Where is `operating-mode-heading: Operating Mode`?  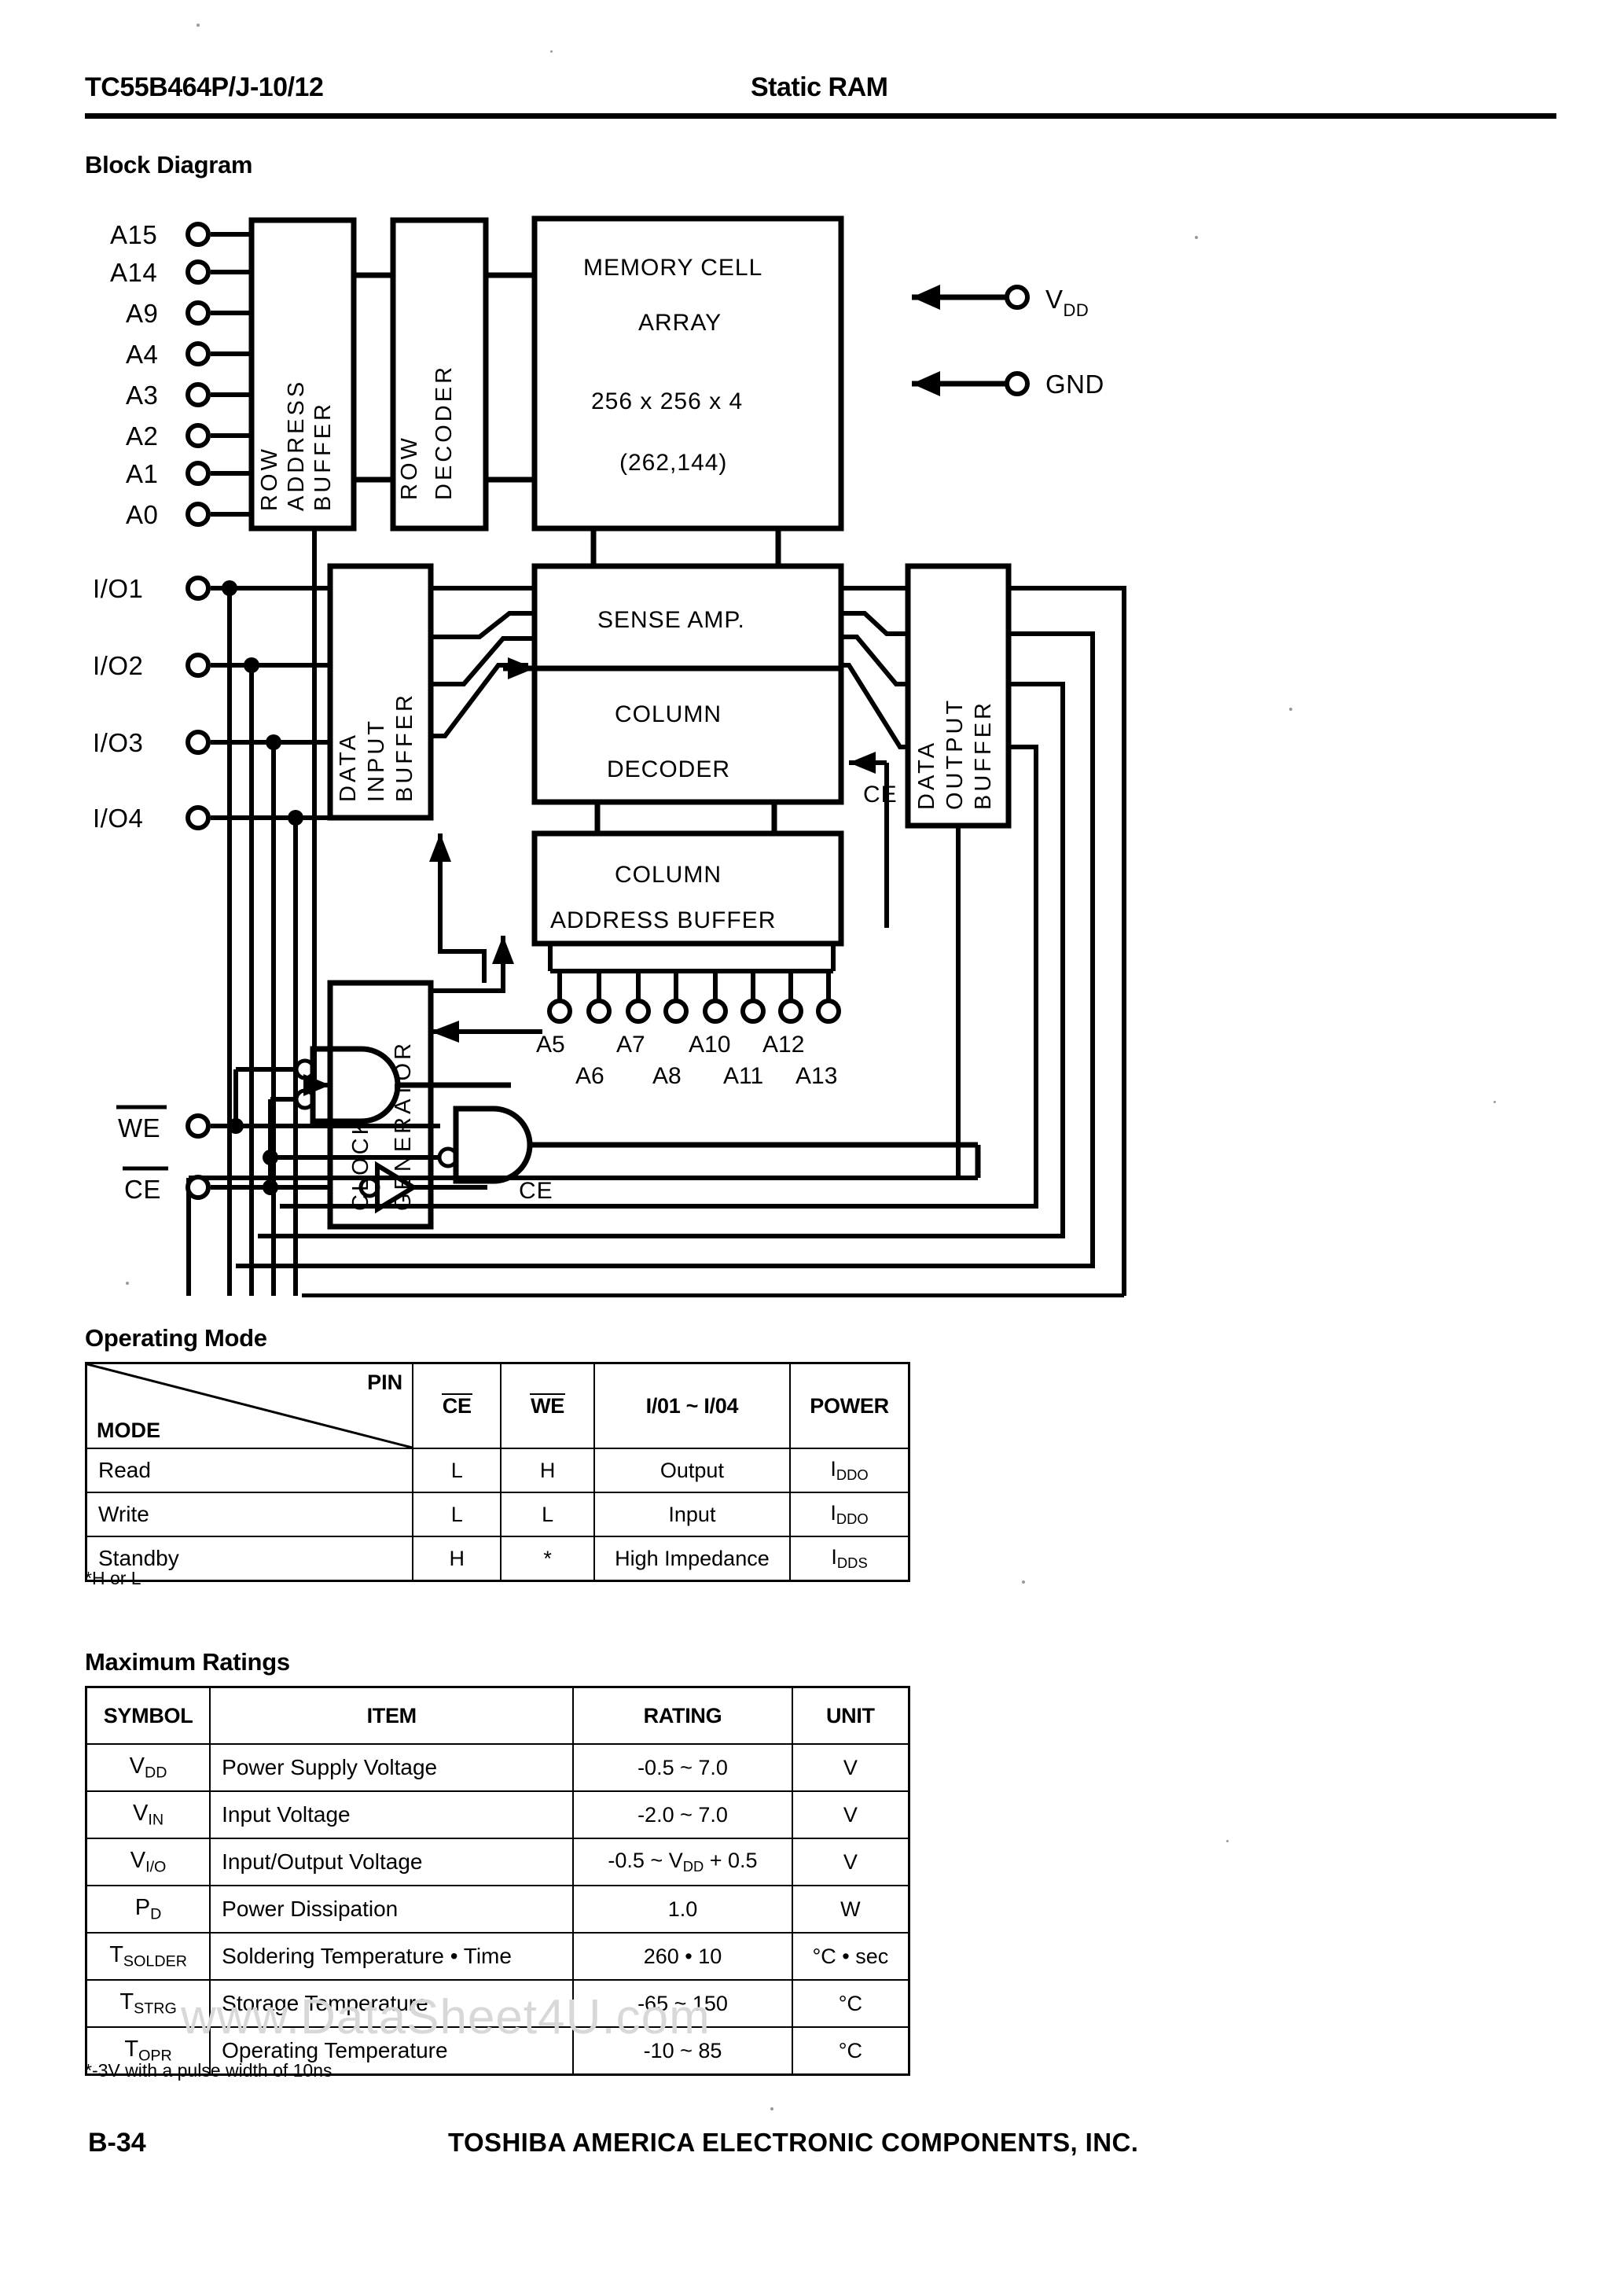
operating-mode-heading: Operating Mode is located at coordinates (176, 1338).